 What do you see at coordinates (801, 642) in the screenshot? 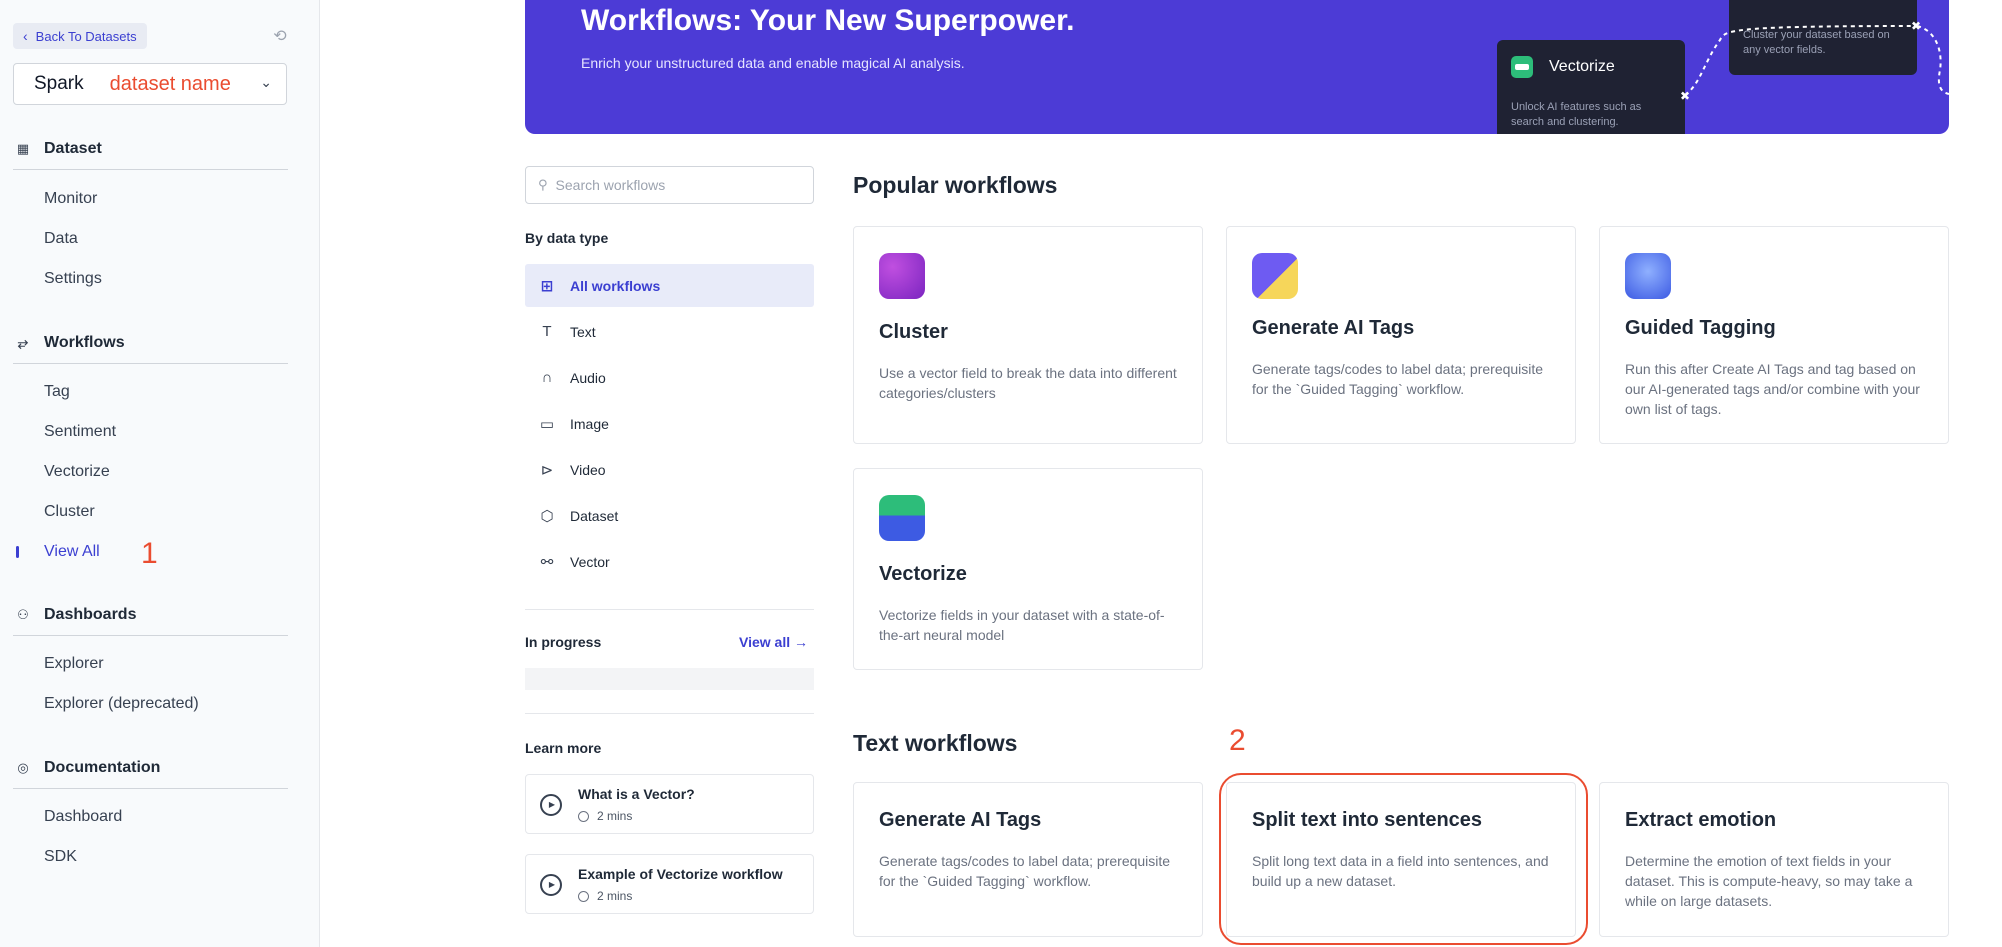
I see `arrow-right-icon: →` at bounding box center [801, 642].